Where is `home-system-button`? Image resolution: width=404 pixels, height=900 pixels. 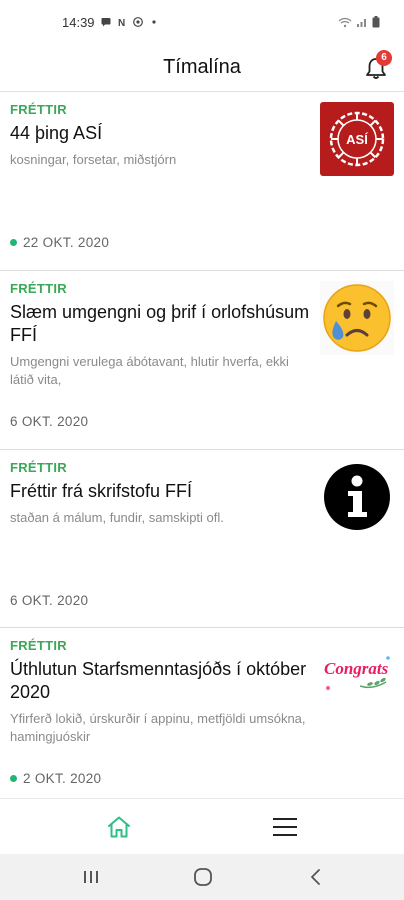
home-system-button is located at coordinates (203, 877).